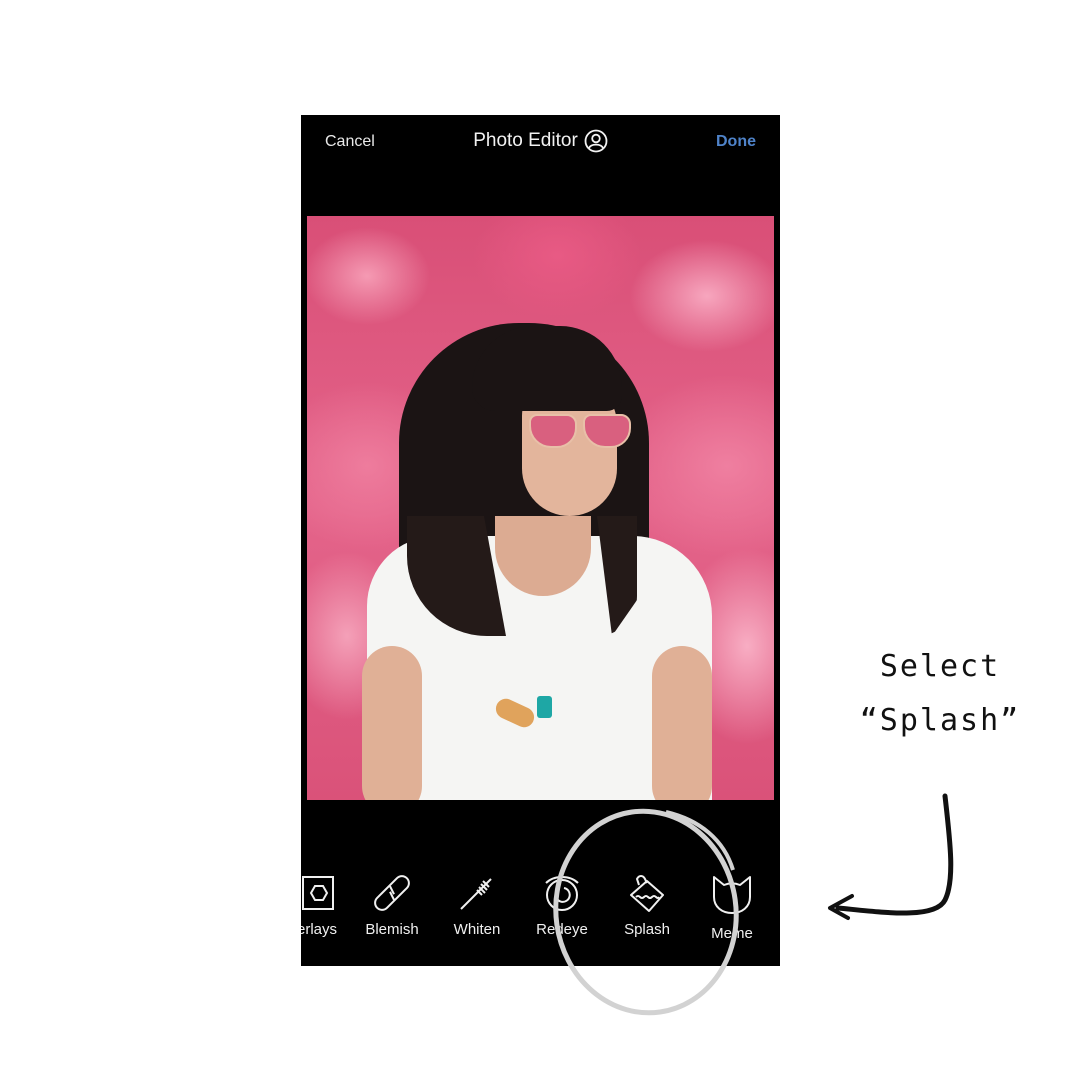 This screenshot has height=1080, width=1080. Describe the element at coordinates (647, 893) in the screenshot. I see `paint-bucket-icon` at that location.